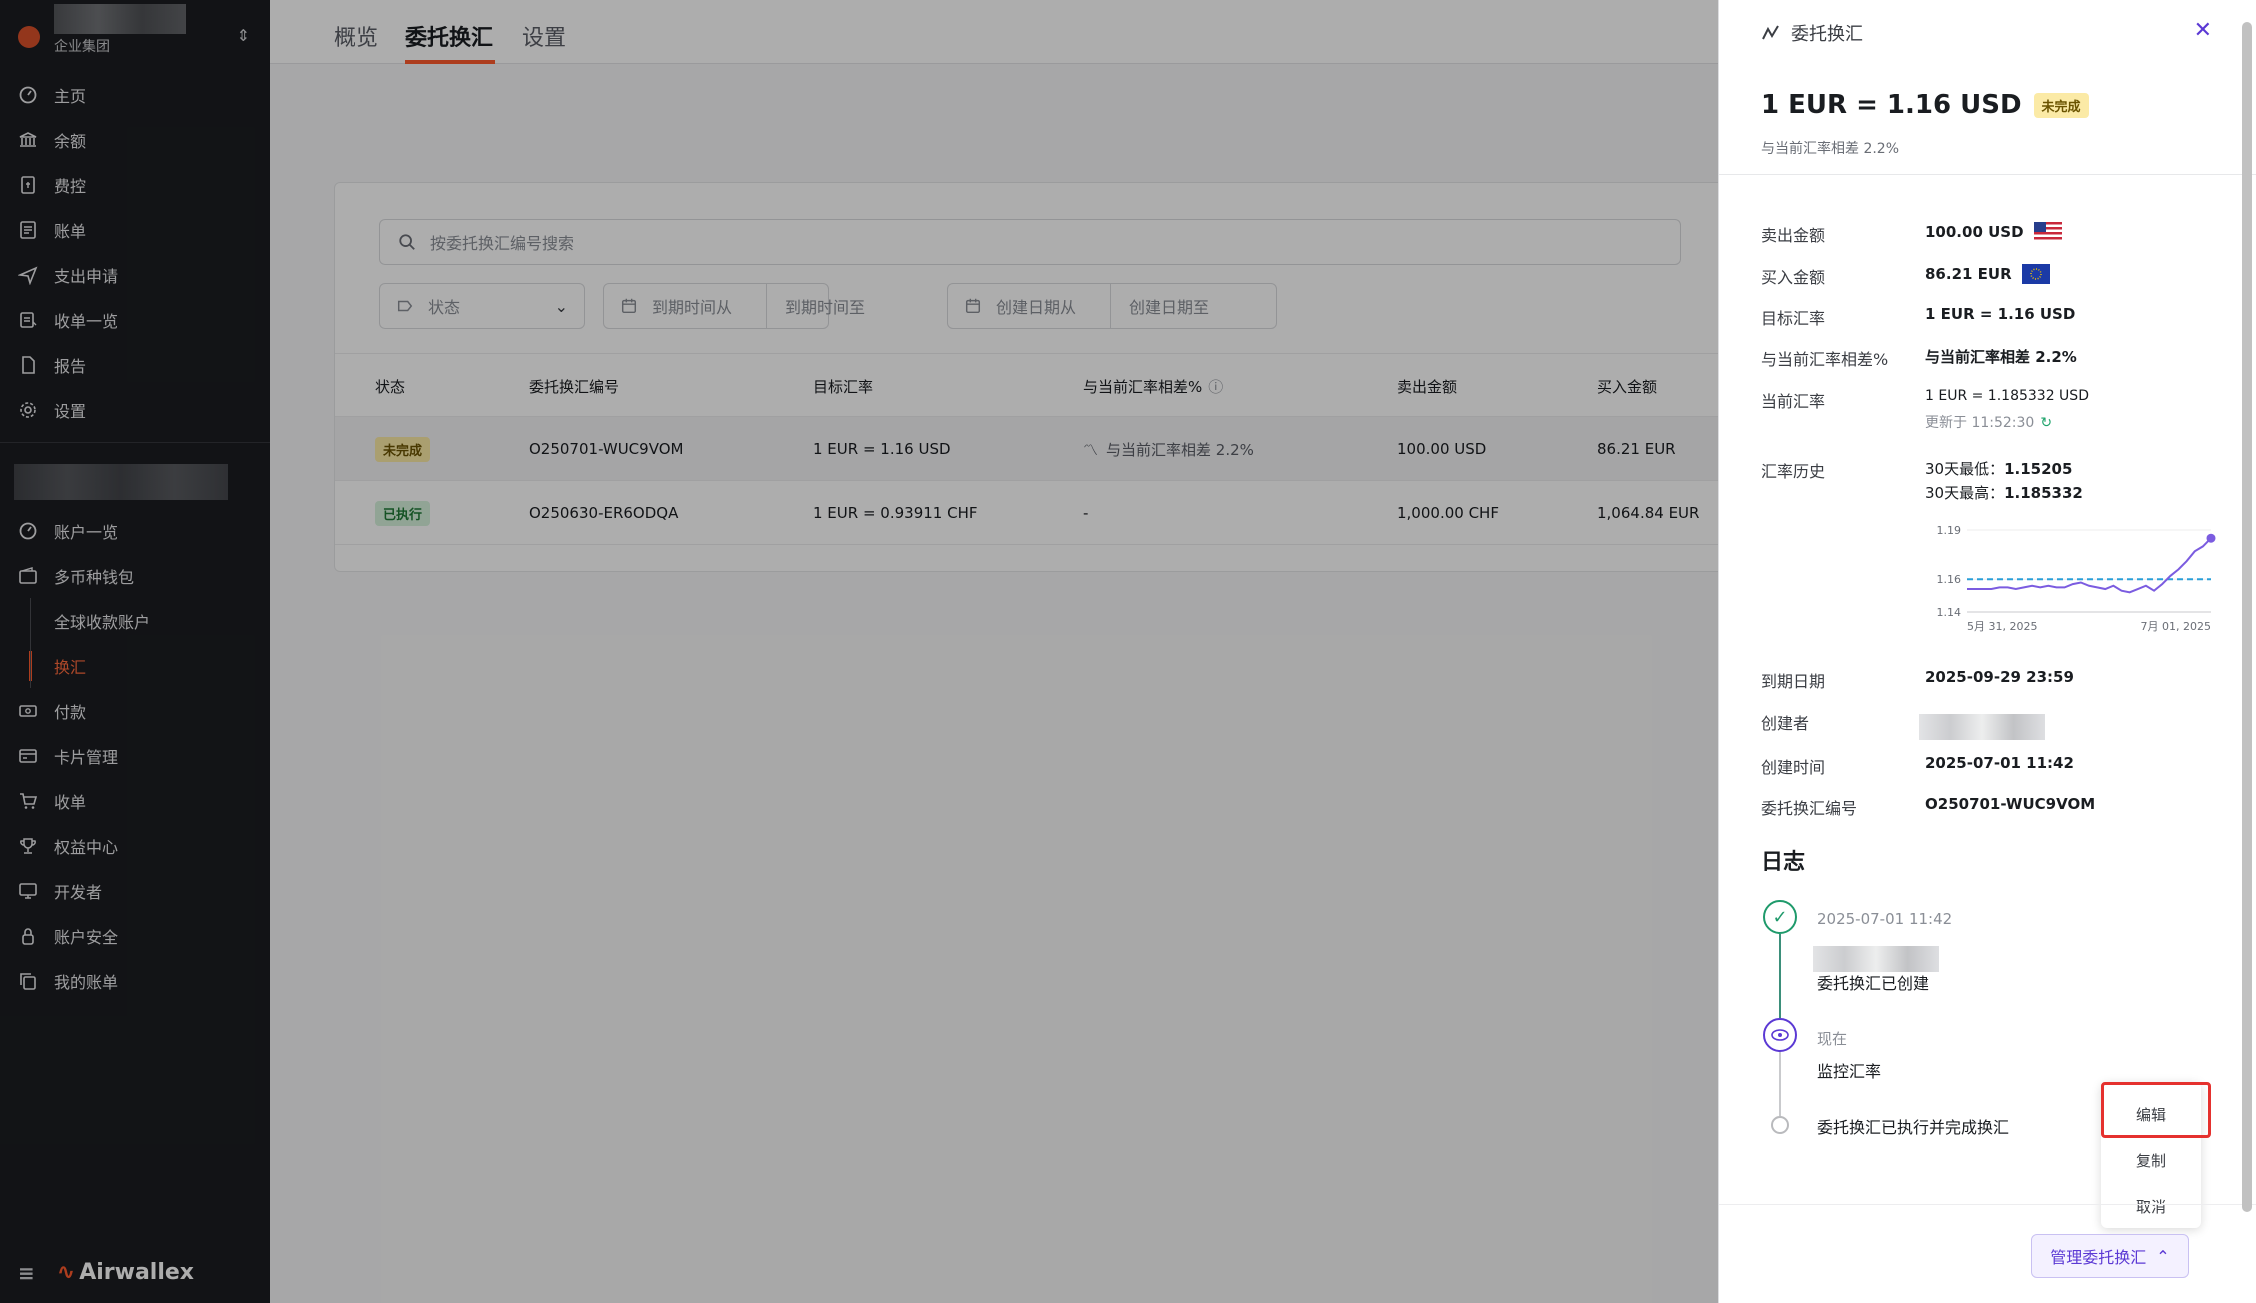 This screenshot has width=2256, height=1303. I want to click on log-time: 2025-07-01 11:42, so click(1885, 919).